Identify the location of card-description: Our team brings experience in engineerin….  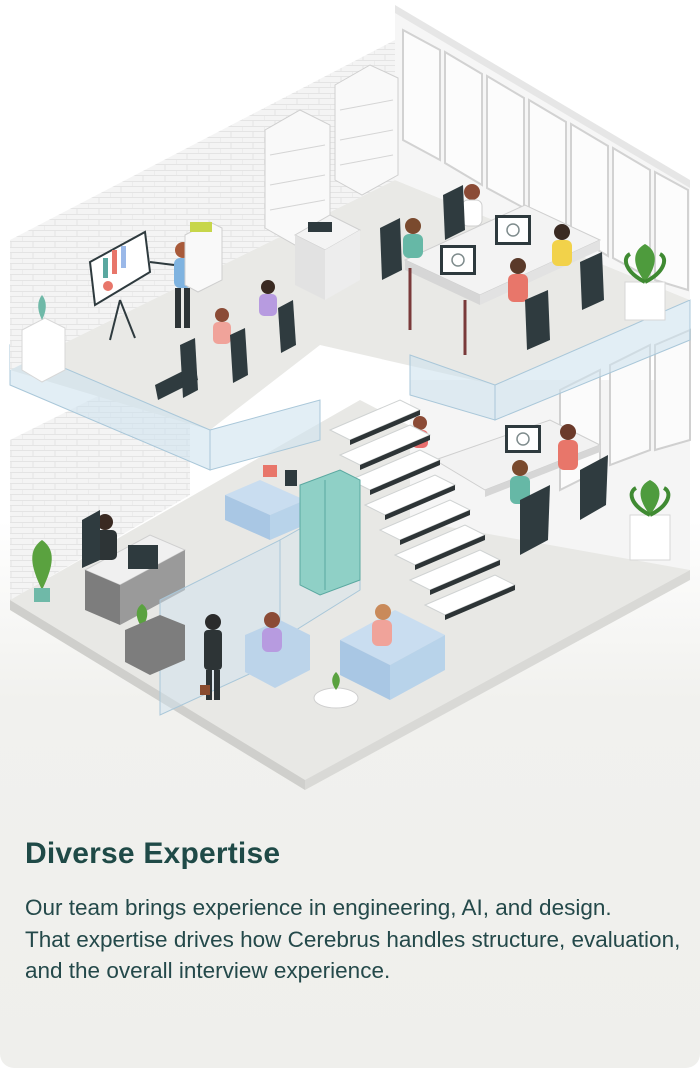
(355, 939).